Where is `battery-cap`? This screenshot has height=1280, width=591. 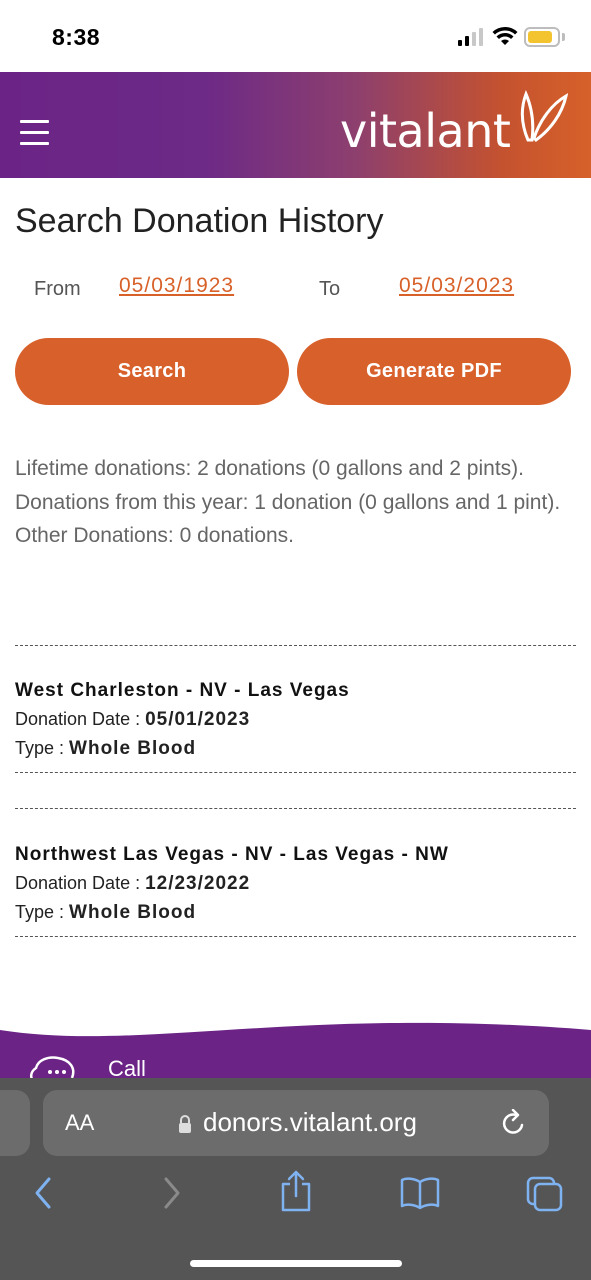 battery-cap is located at coordinates (563, 37).